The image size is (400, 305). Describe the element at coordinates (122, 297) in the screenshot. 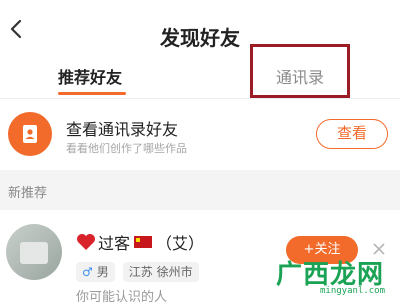

I see `recommendation-hint: 你可能认识的人` at that location.